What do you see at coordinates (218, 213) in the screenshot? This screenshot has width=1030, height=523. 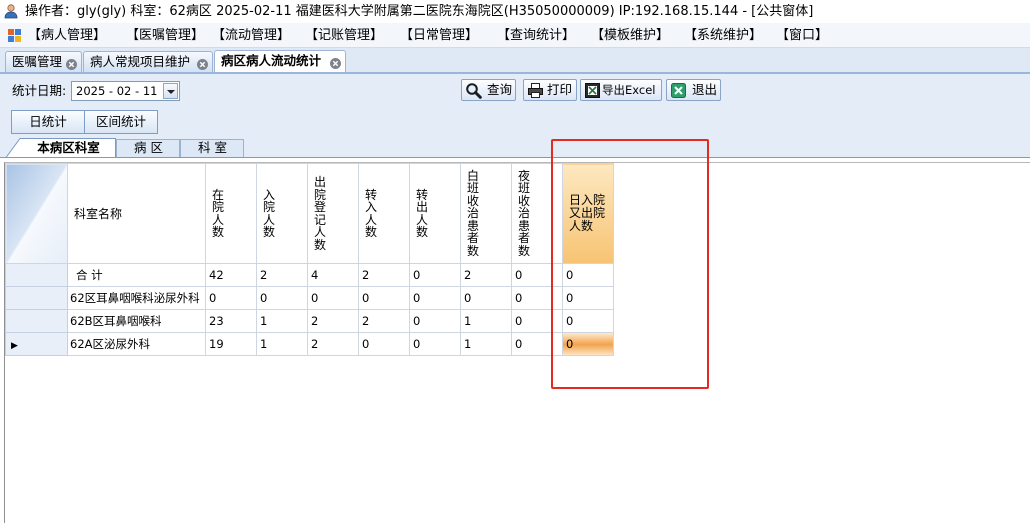 I see `column-header-label: 在院人数` at bounding box center [218, 213].